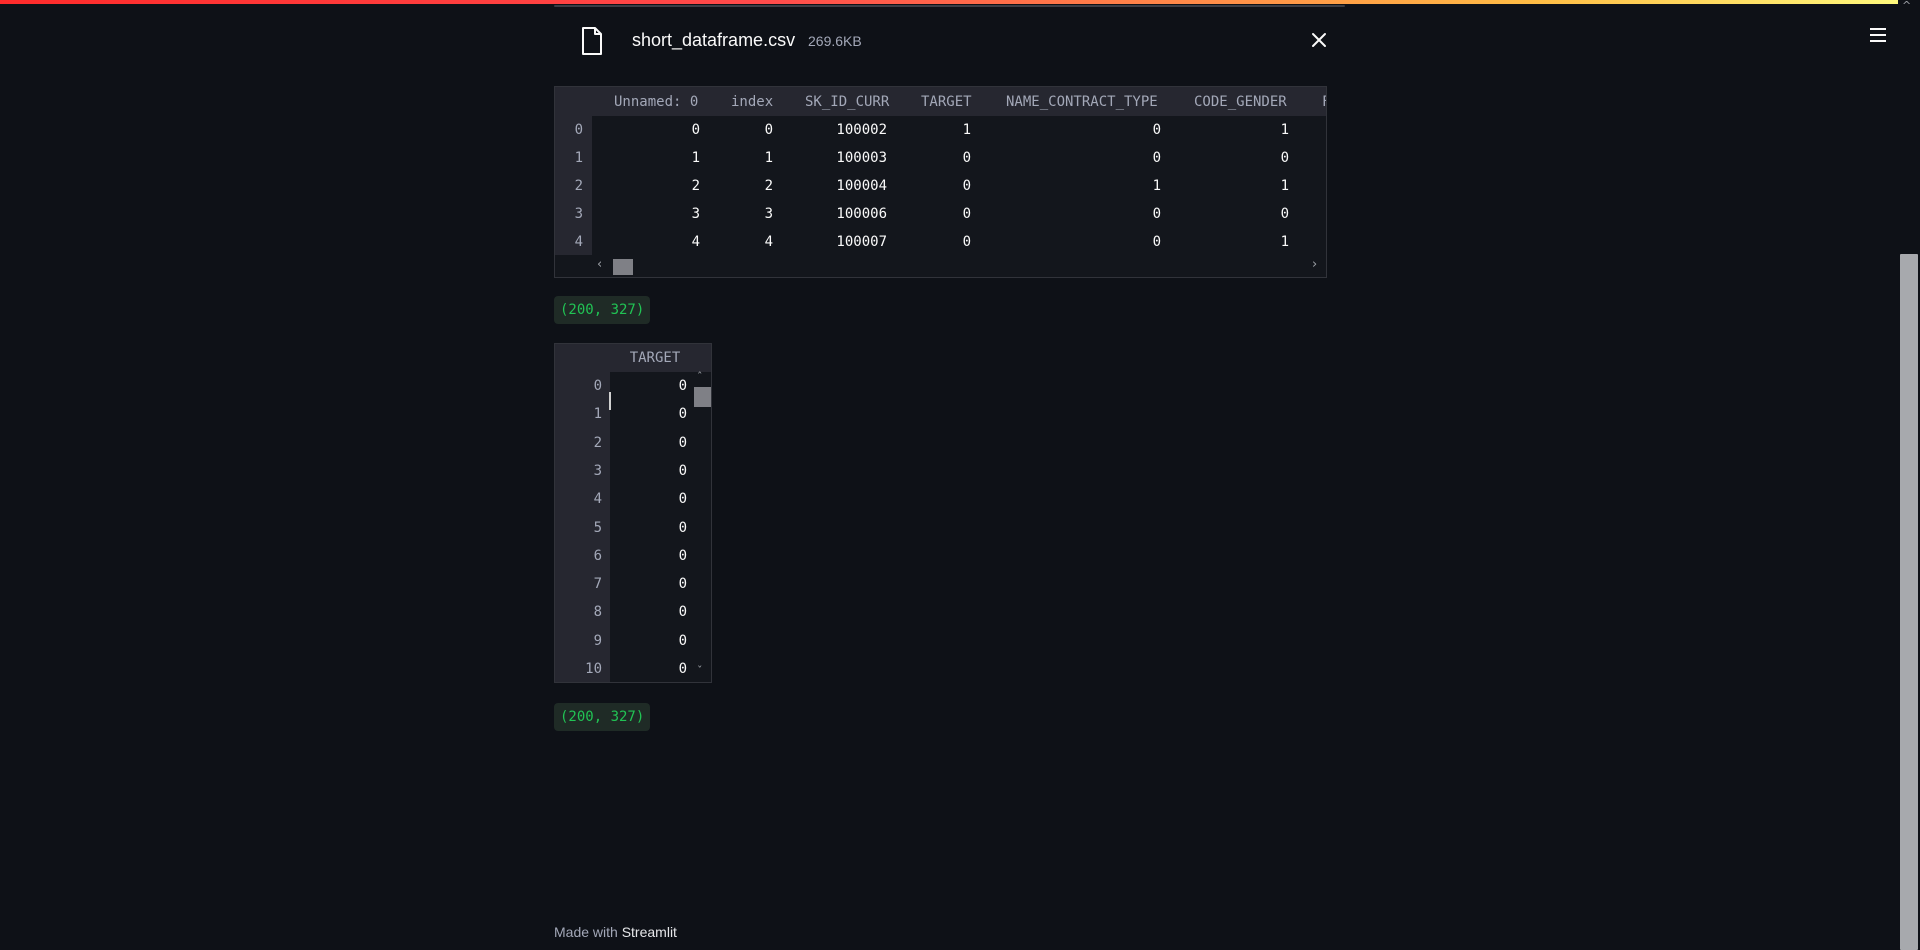 The width and height of the screenshot is (1920, 950). Describe the element at coordinates (1314, 264) in the screenshot. I see `chevron-right-icon: ›` at that location.